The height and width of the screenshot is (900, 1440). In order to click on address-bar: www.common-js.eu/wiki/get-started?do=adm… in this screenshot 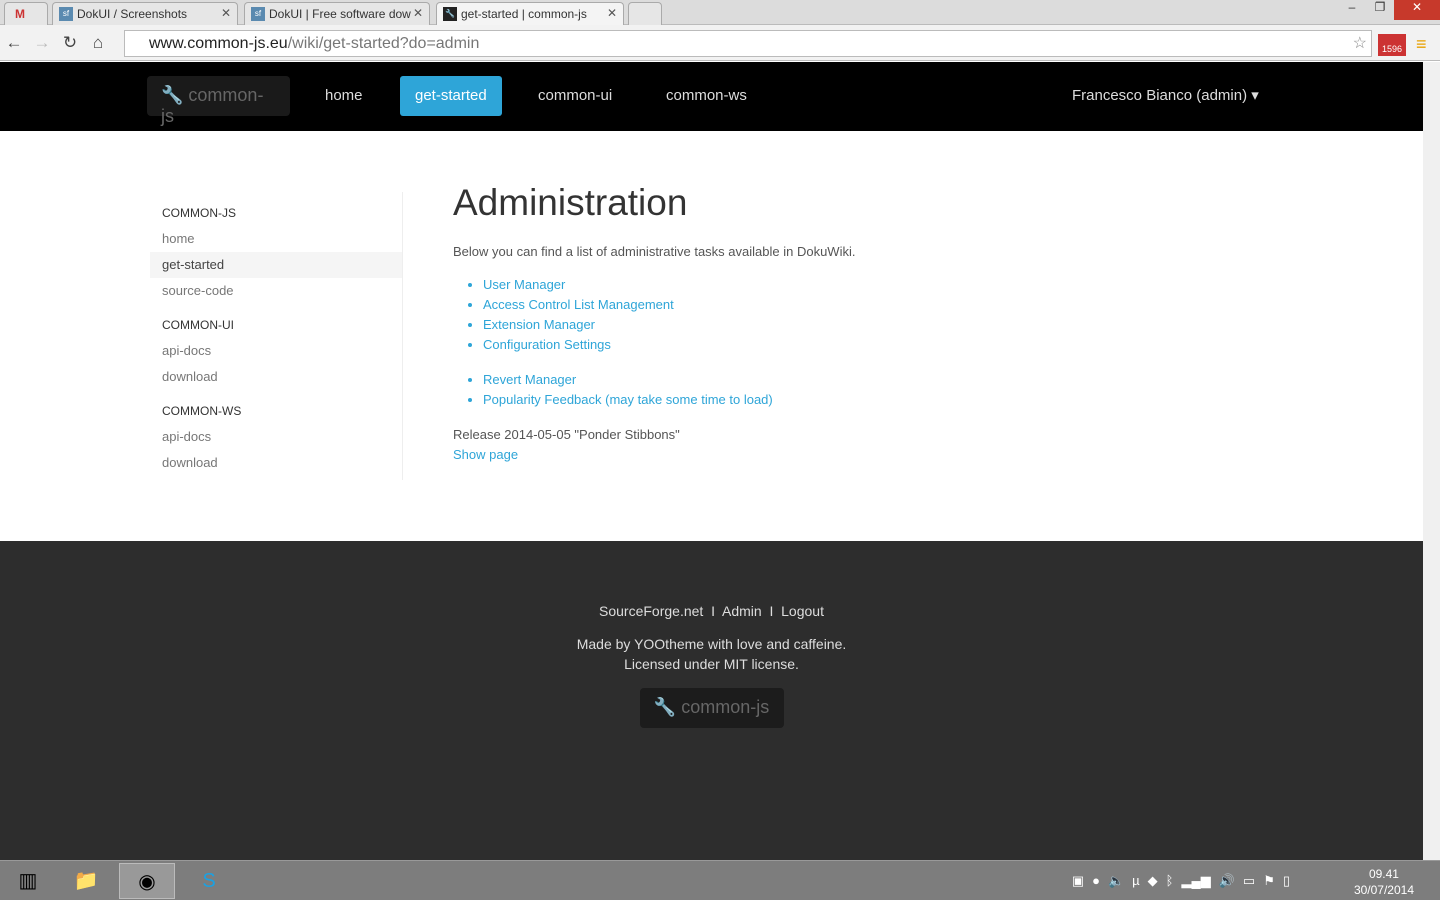, I will do `click(748, 43)`.